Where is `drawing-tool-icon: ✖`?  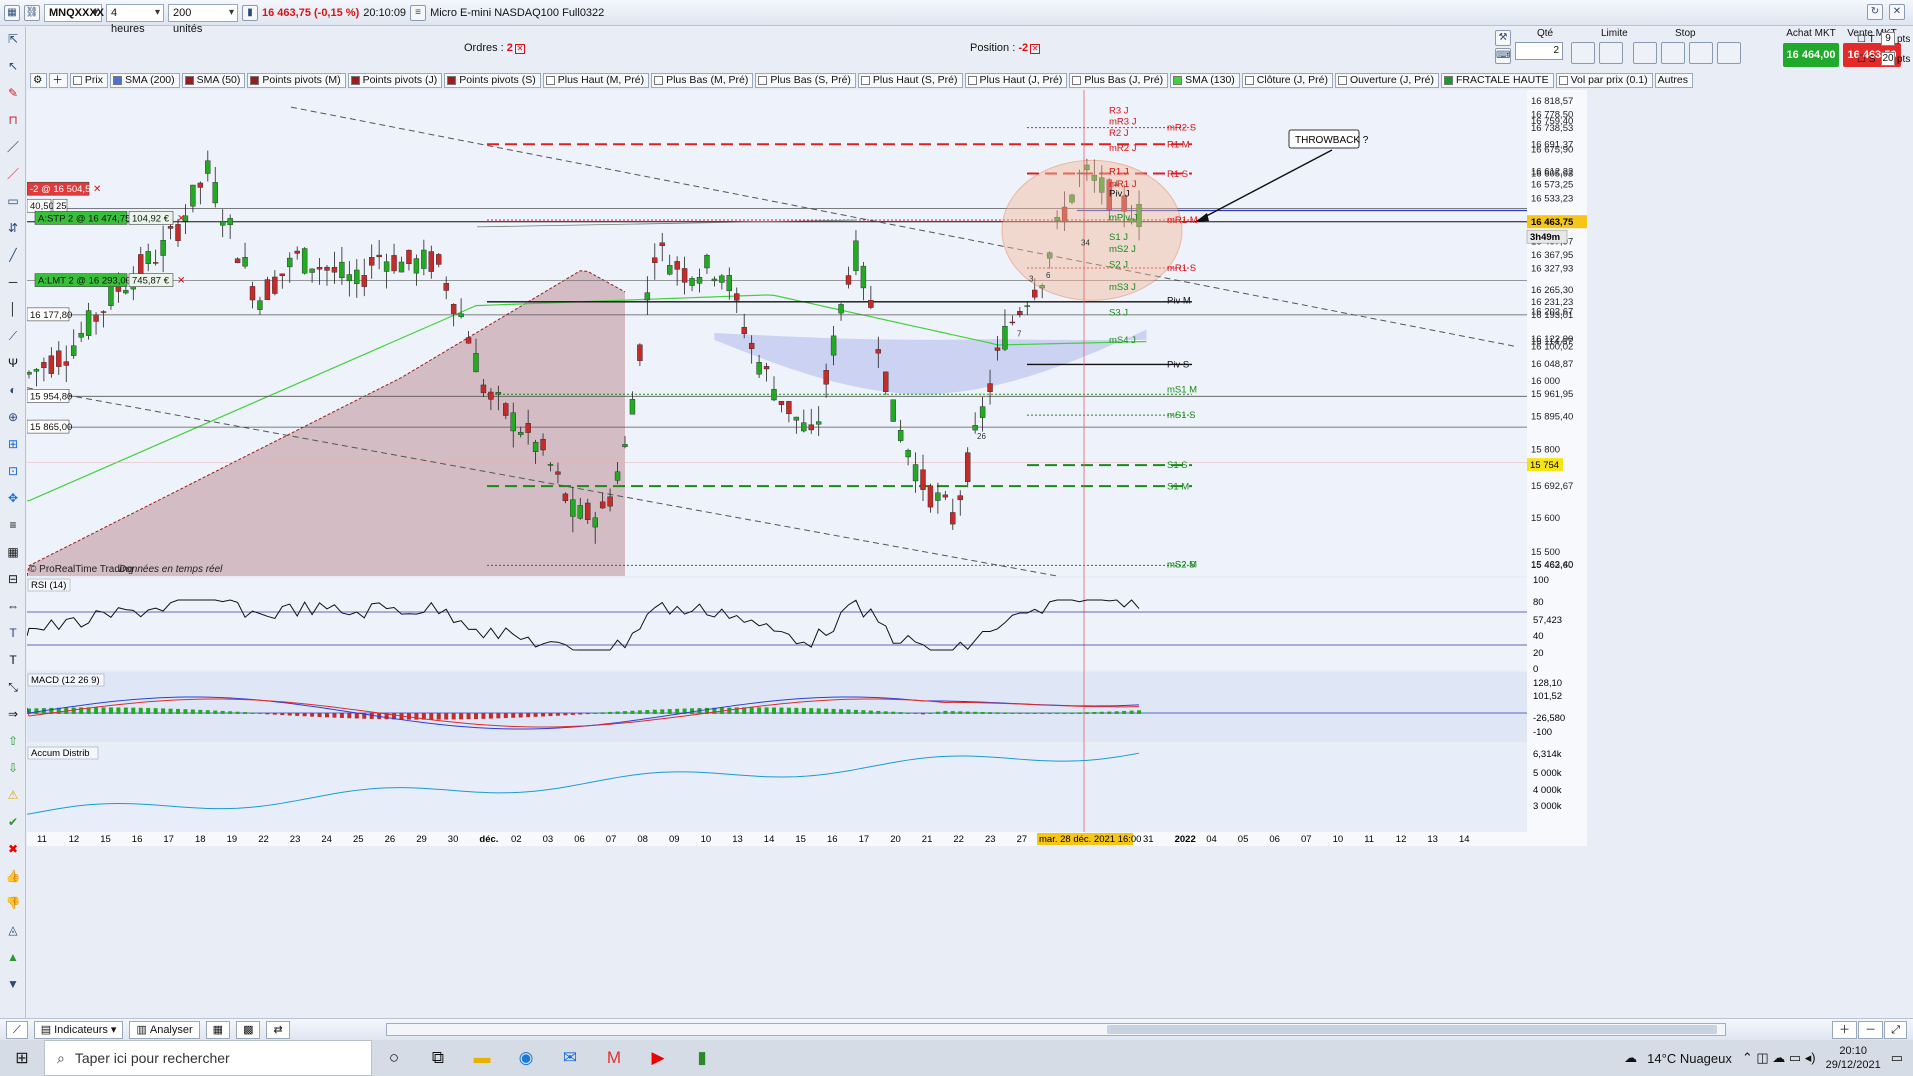
drawing-tool-icon: ✖ is located at coordinates (13, 849).